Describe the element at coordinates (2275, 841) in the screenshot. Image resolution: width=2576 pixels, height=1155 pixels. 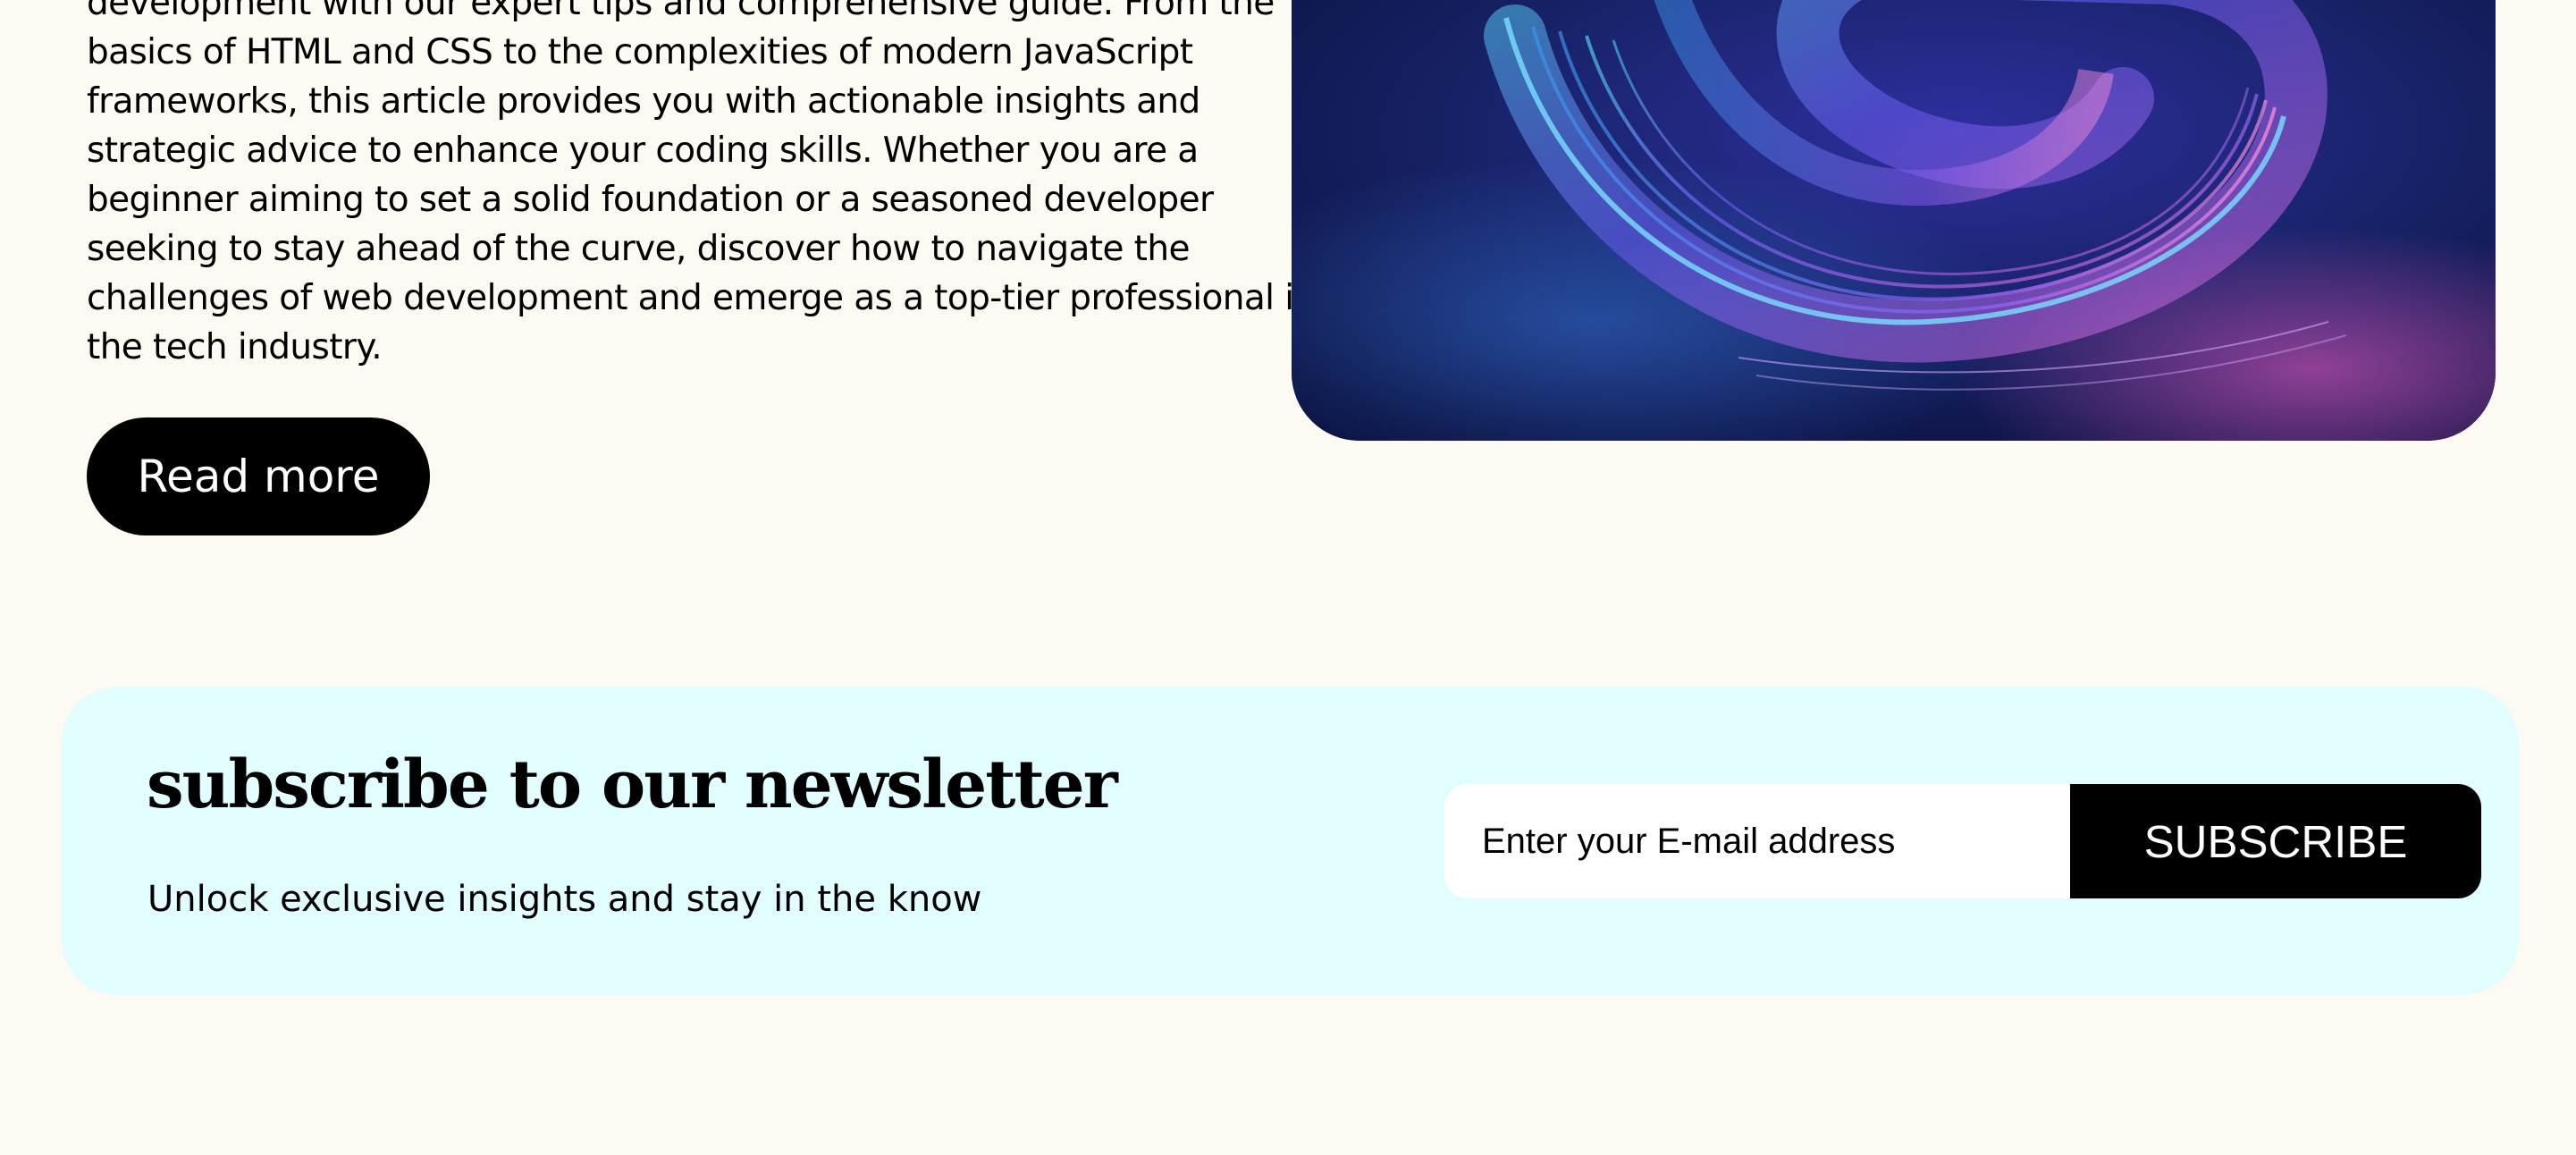
I see `subscribe-button: SUBSCRIBE` at that location.